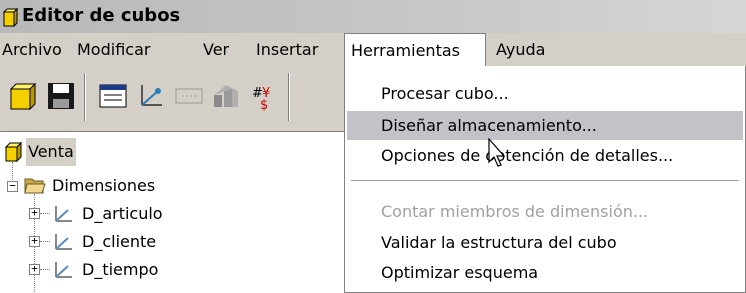 The image size is (746, 293). Describe the element at coordinates (545, 272) in the screenshot. I see `menu-item-optimizar-esquema: Optimizar esquema` at that location.